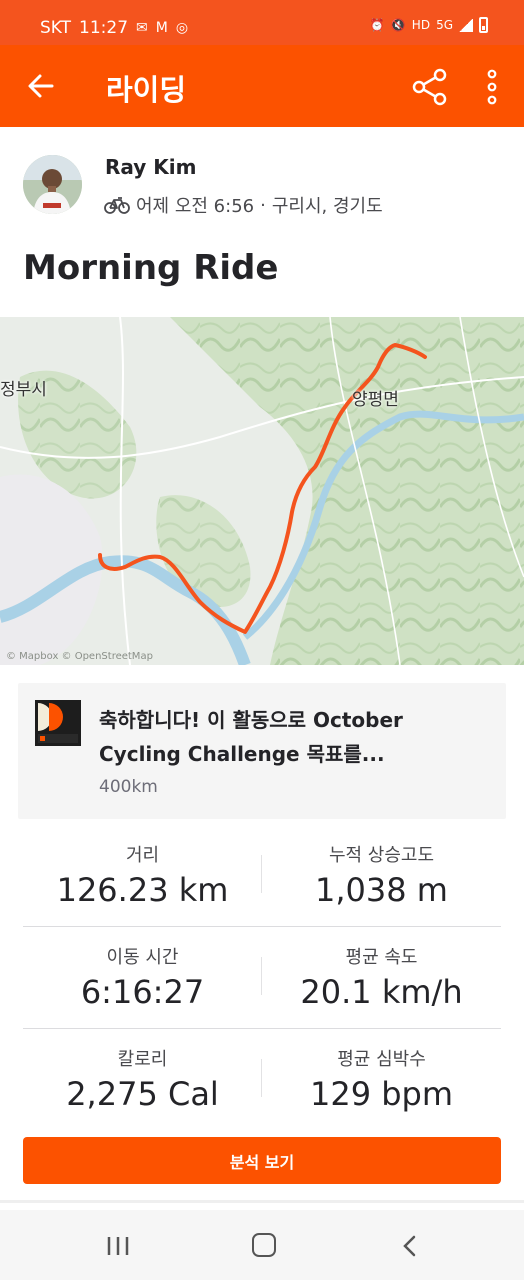  I want to click on share-icon, so click(429, 87).